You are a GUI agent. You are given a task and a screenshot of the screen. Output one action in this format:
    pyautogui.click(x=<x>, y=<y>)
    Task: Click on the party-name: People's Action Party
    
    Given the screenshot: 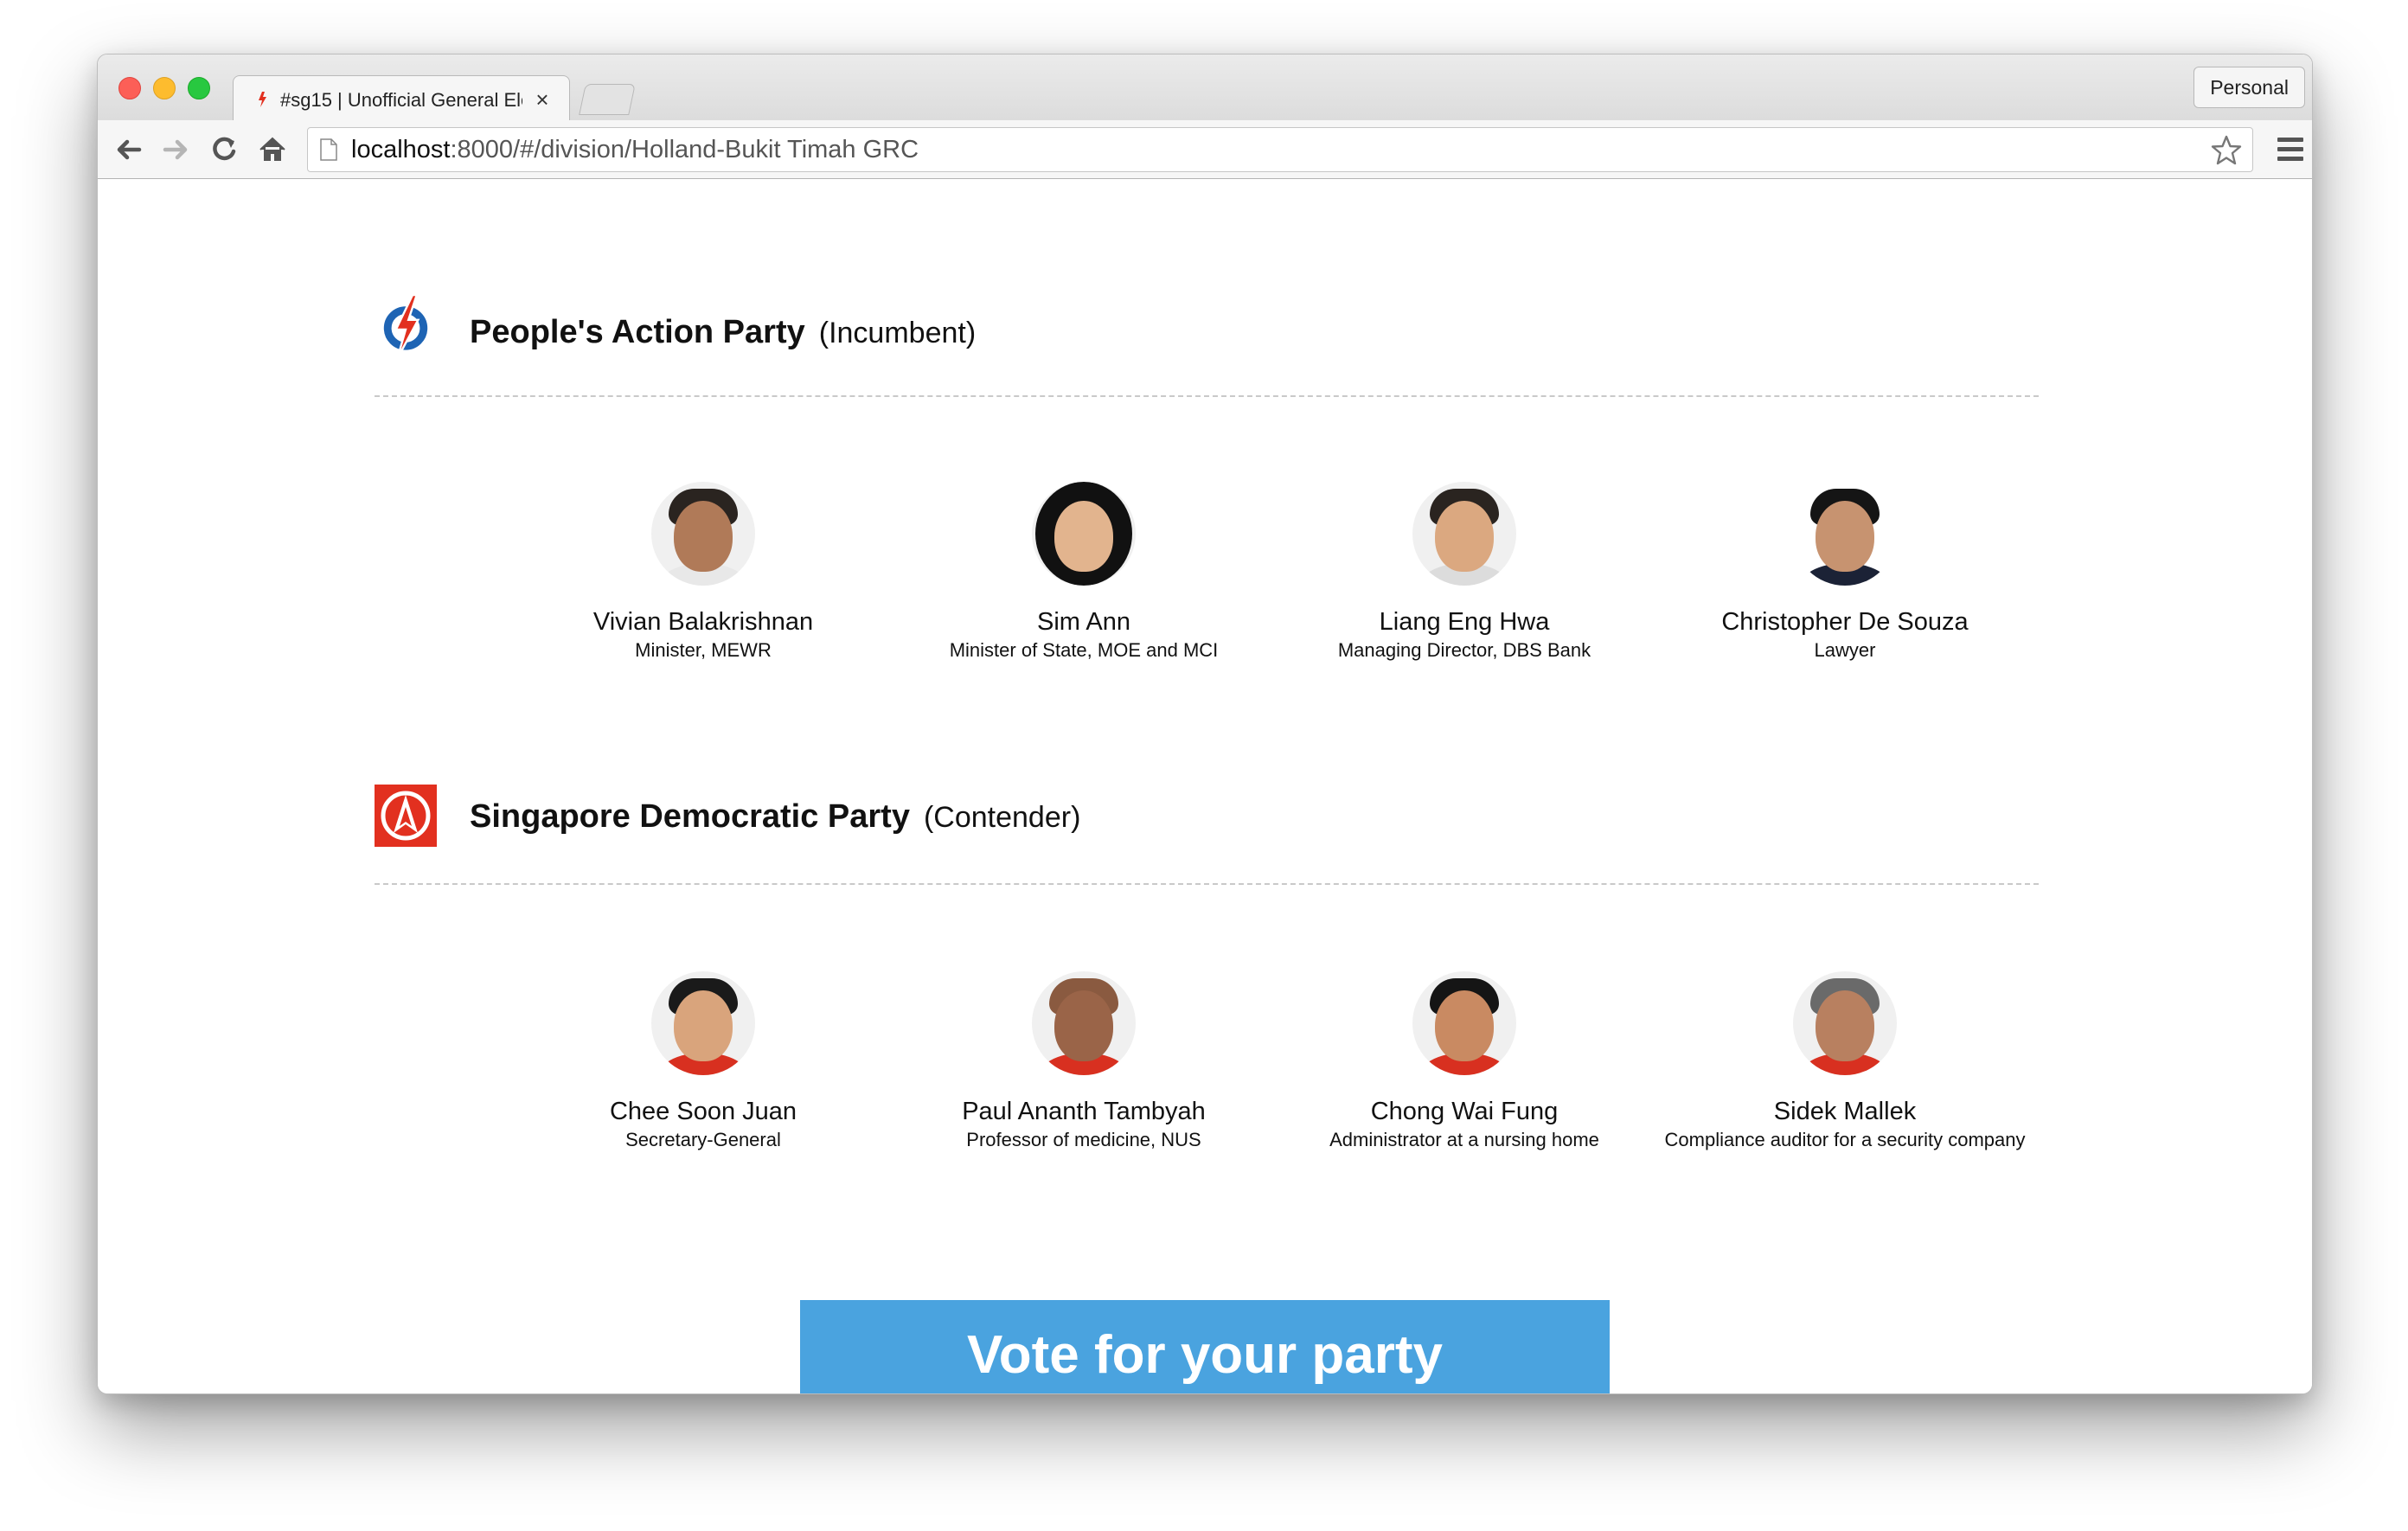 What is the action you would take?
    pyautogui.click(x=637, y=332)
    